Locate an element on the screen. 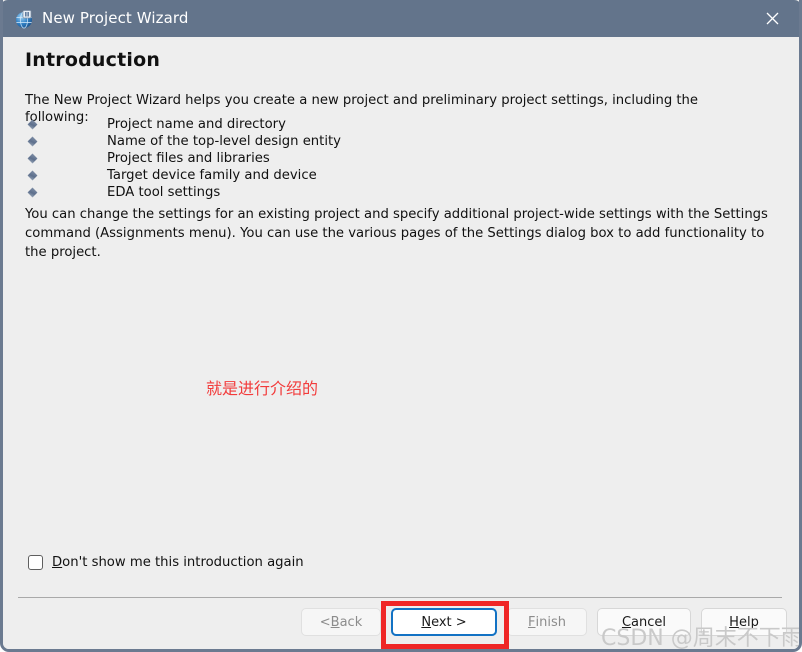 The height and width of the screenshot is (652, 802). dont-show-again-checkbox-row: Don't show me this introduction again is located at coordinates (166, 562).